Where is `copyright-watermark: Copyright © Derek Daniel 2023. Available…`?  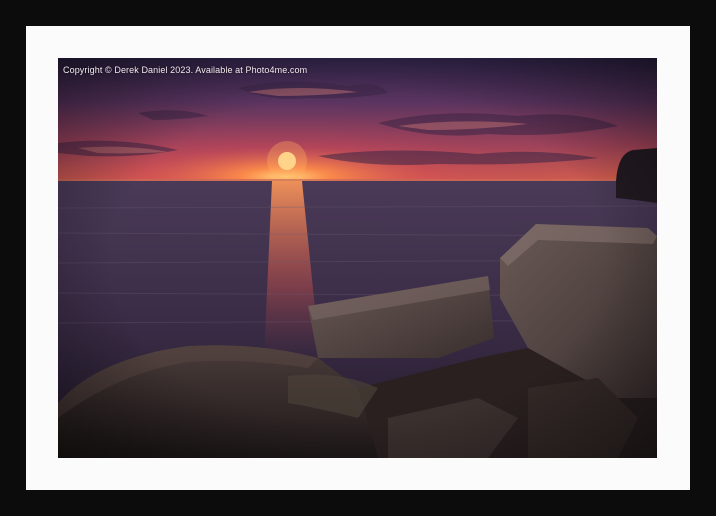
copyright-watermark: Copyright © Derek Daniel 2023. Available… is located at coordinates (185, 70).